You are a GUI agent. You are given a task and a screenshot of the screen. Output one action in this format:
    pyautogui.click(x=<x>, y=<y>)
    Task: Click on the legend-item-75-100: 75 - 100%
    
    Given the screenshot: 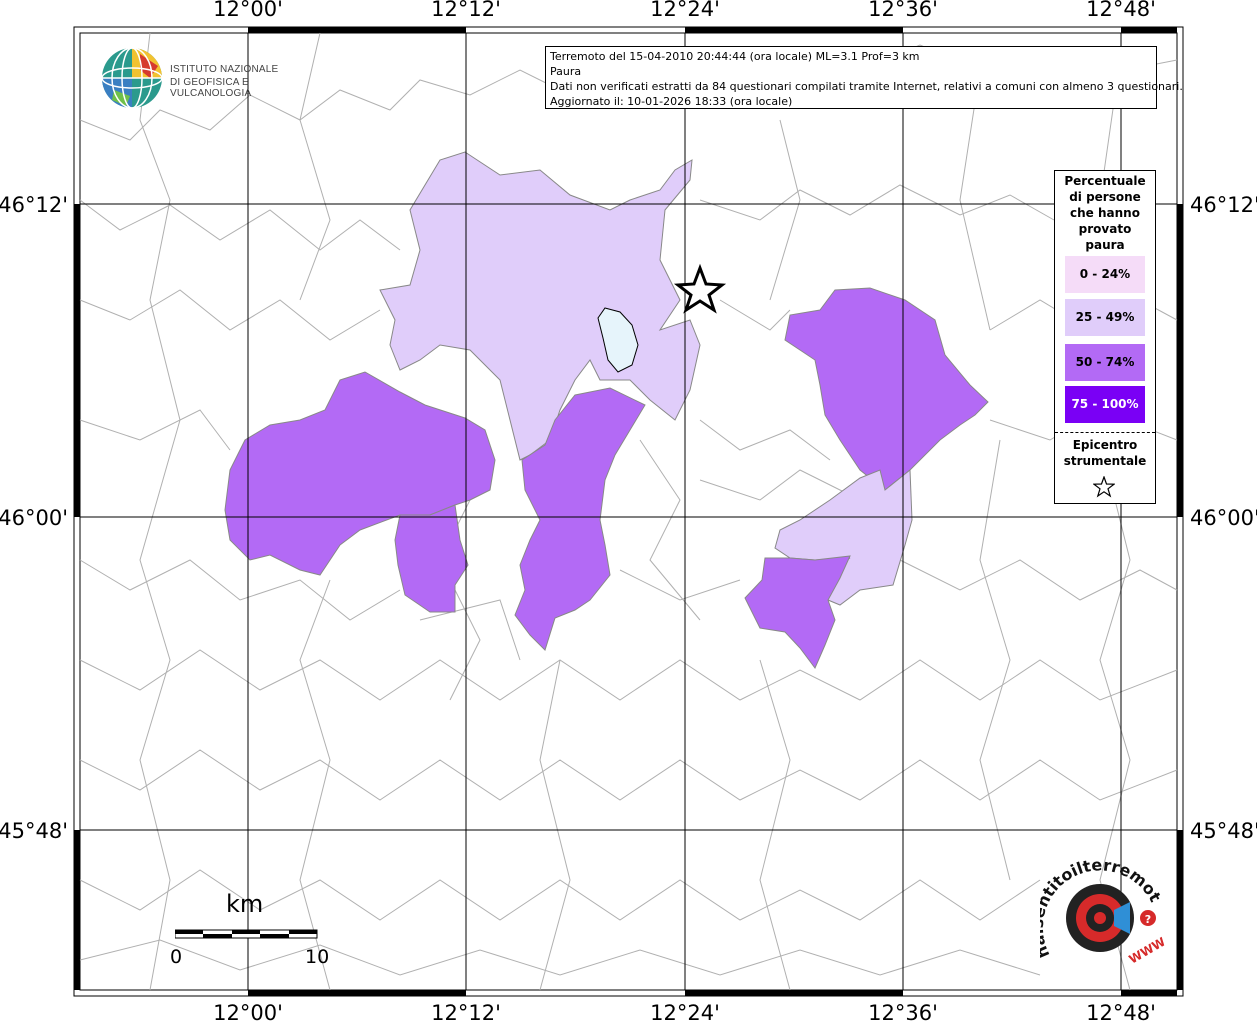 What is the action you would take?
    pyautogui.click(x=1105, y=404)
    